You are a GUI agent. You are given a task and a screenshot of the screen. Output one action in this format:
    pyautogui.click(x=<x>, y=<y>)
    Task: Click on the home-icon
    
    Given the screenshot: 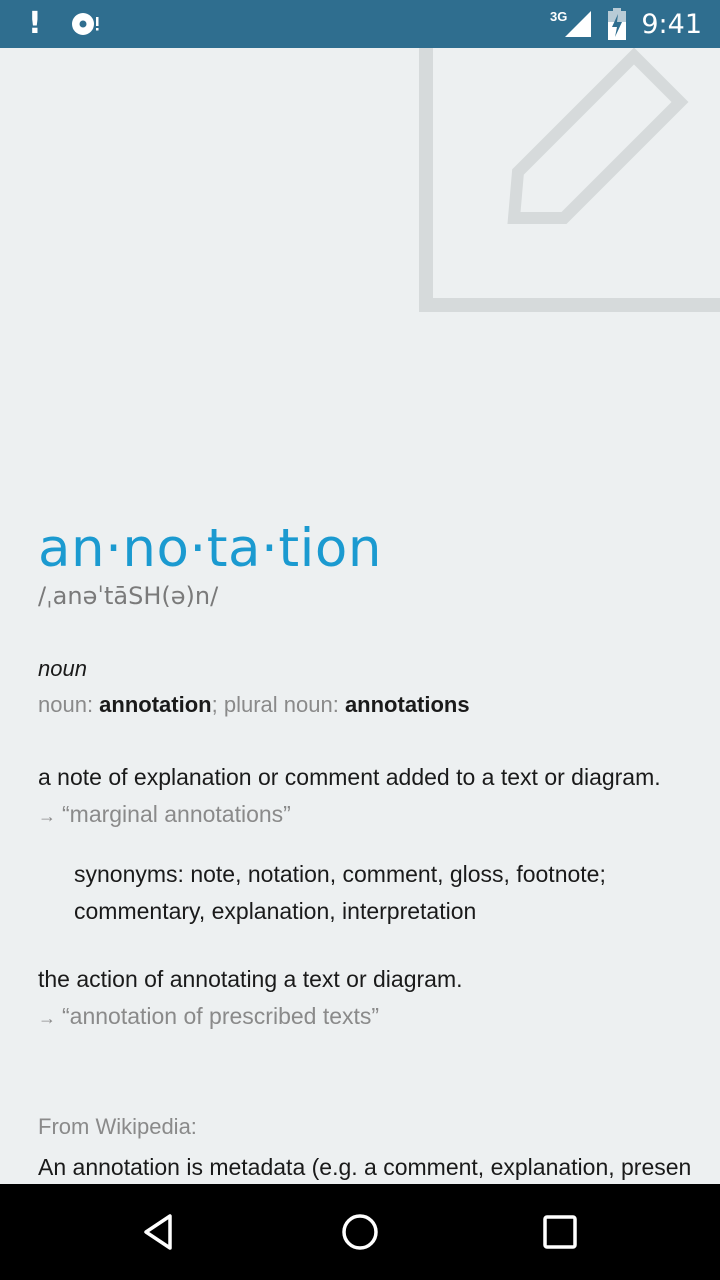 What is the action you would take?
    pyautogui.click(x=360, y=1232)
    